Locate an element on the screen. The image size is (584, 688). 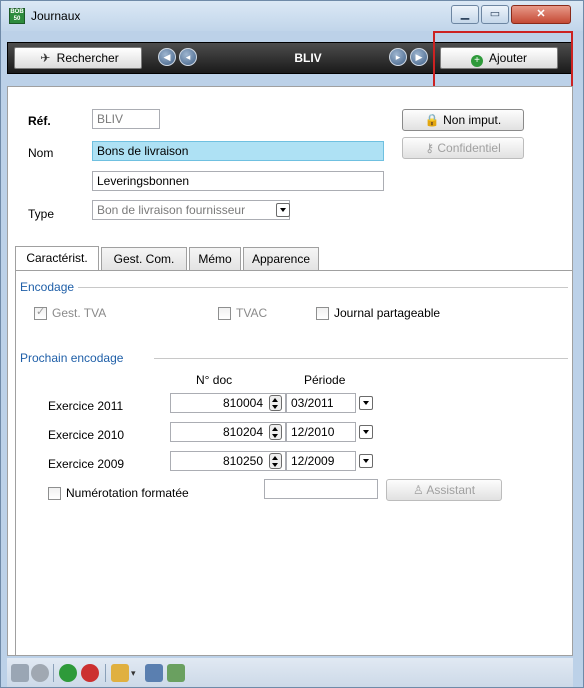
tvac-checkbox is located at coordinates (224, 313).